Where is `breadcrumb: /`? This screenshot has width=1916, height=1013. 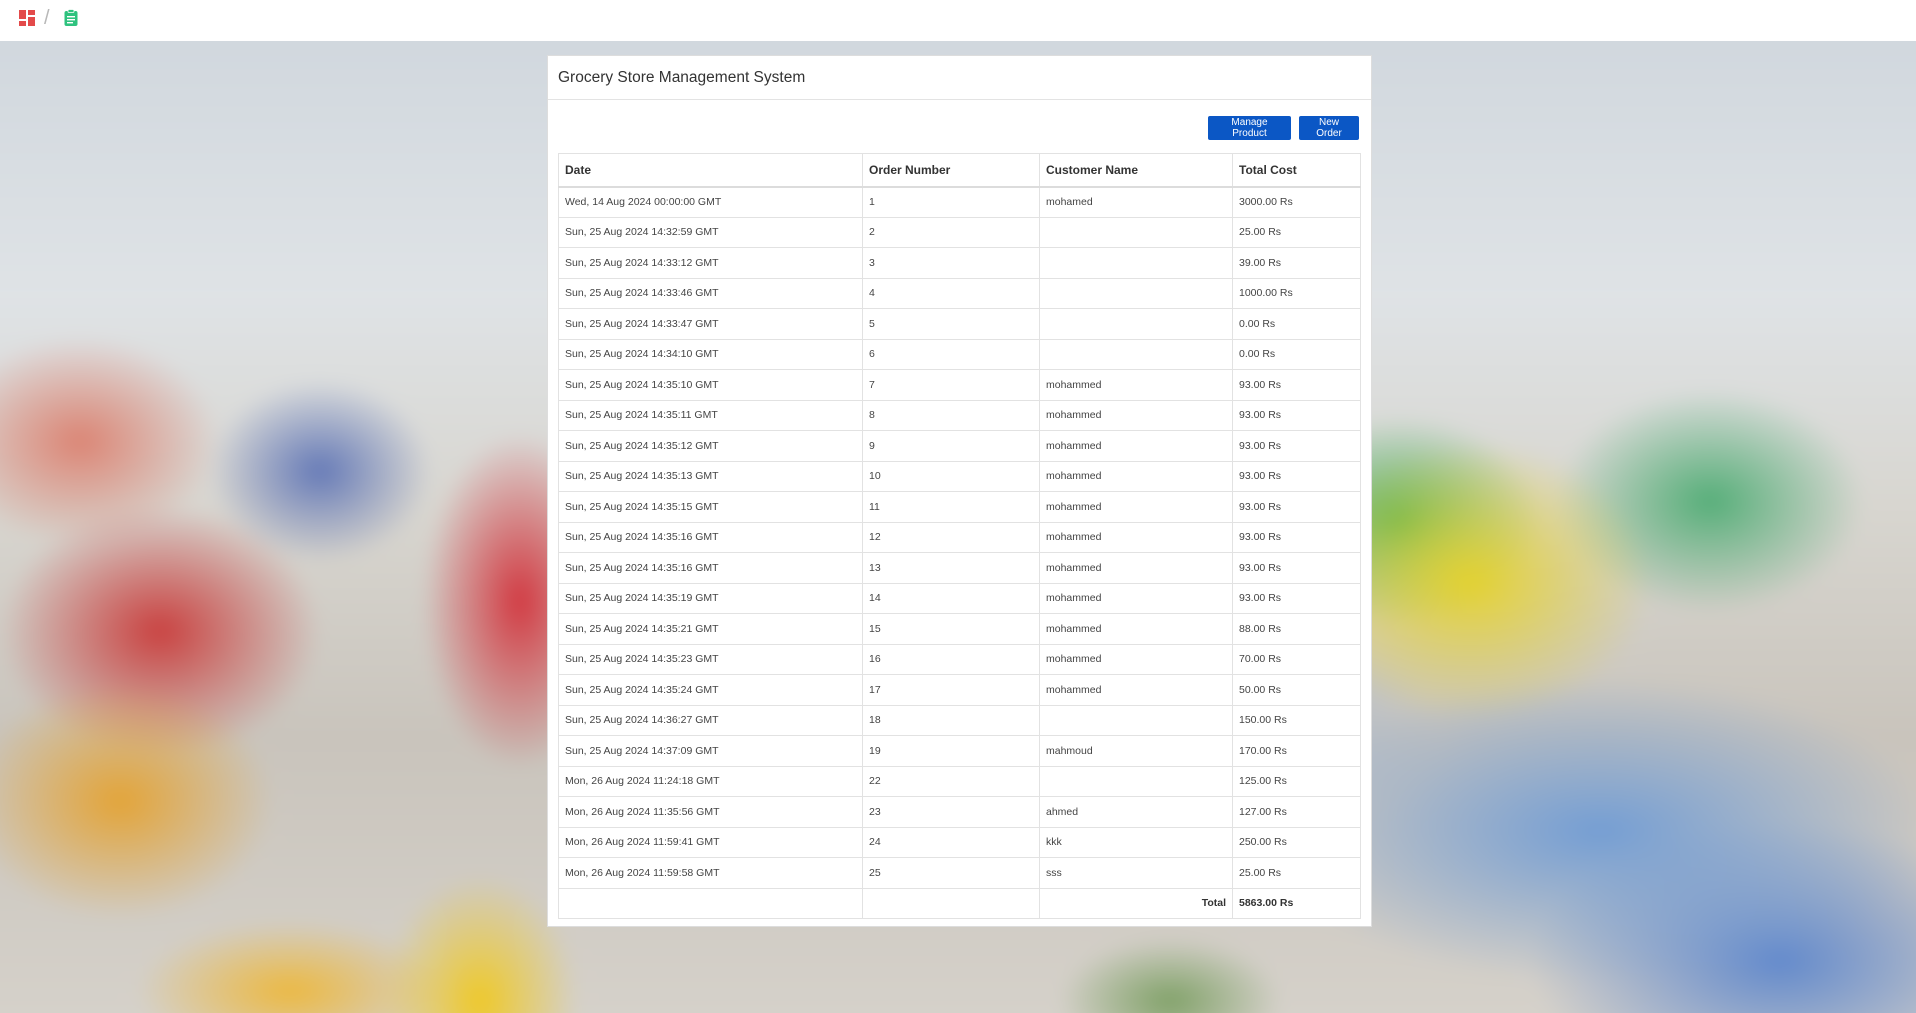 breadcrumb: / is located at coordinates (49, 18).